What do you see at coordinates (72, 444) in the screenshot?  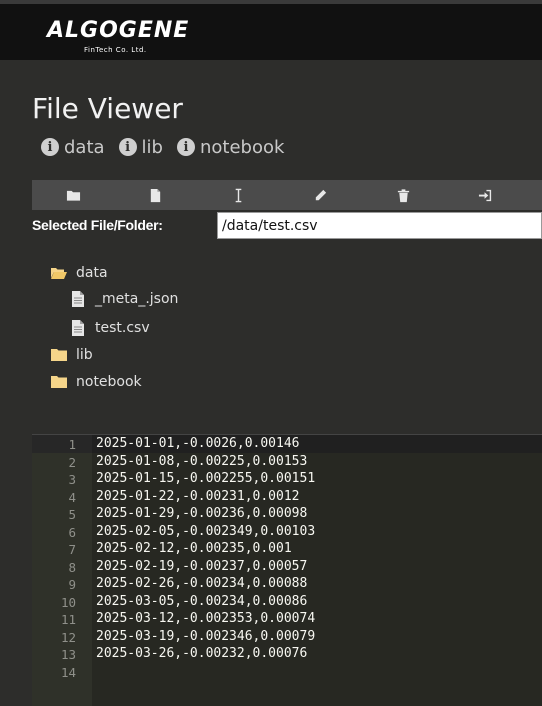 I see `line-number: 1` at bounding box center [72, 444].